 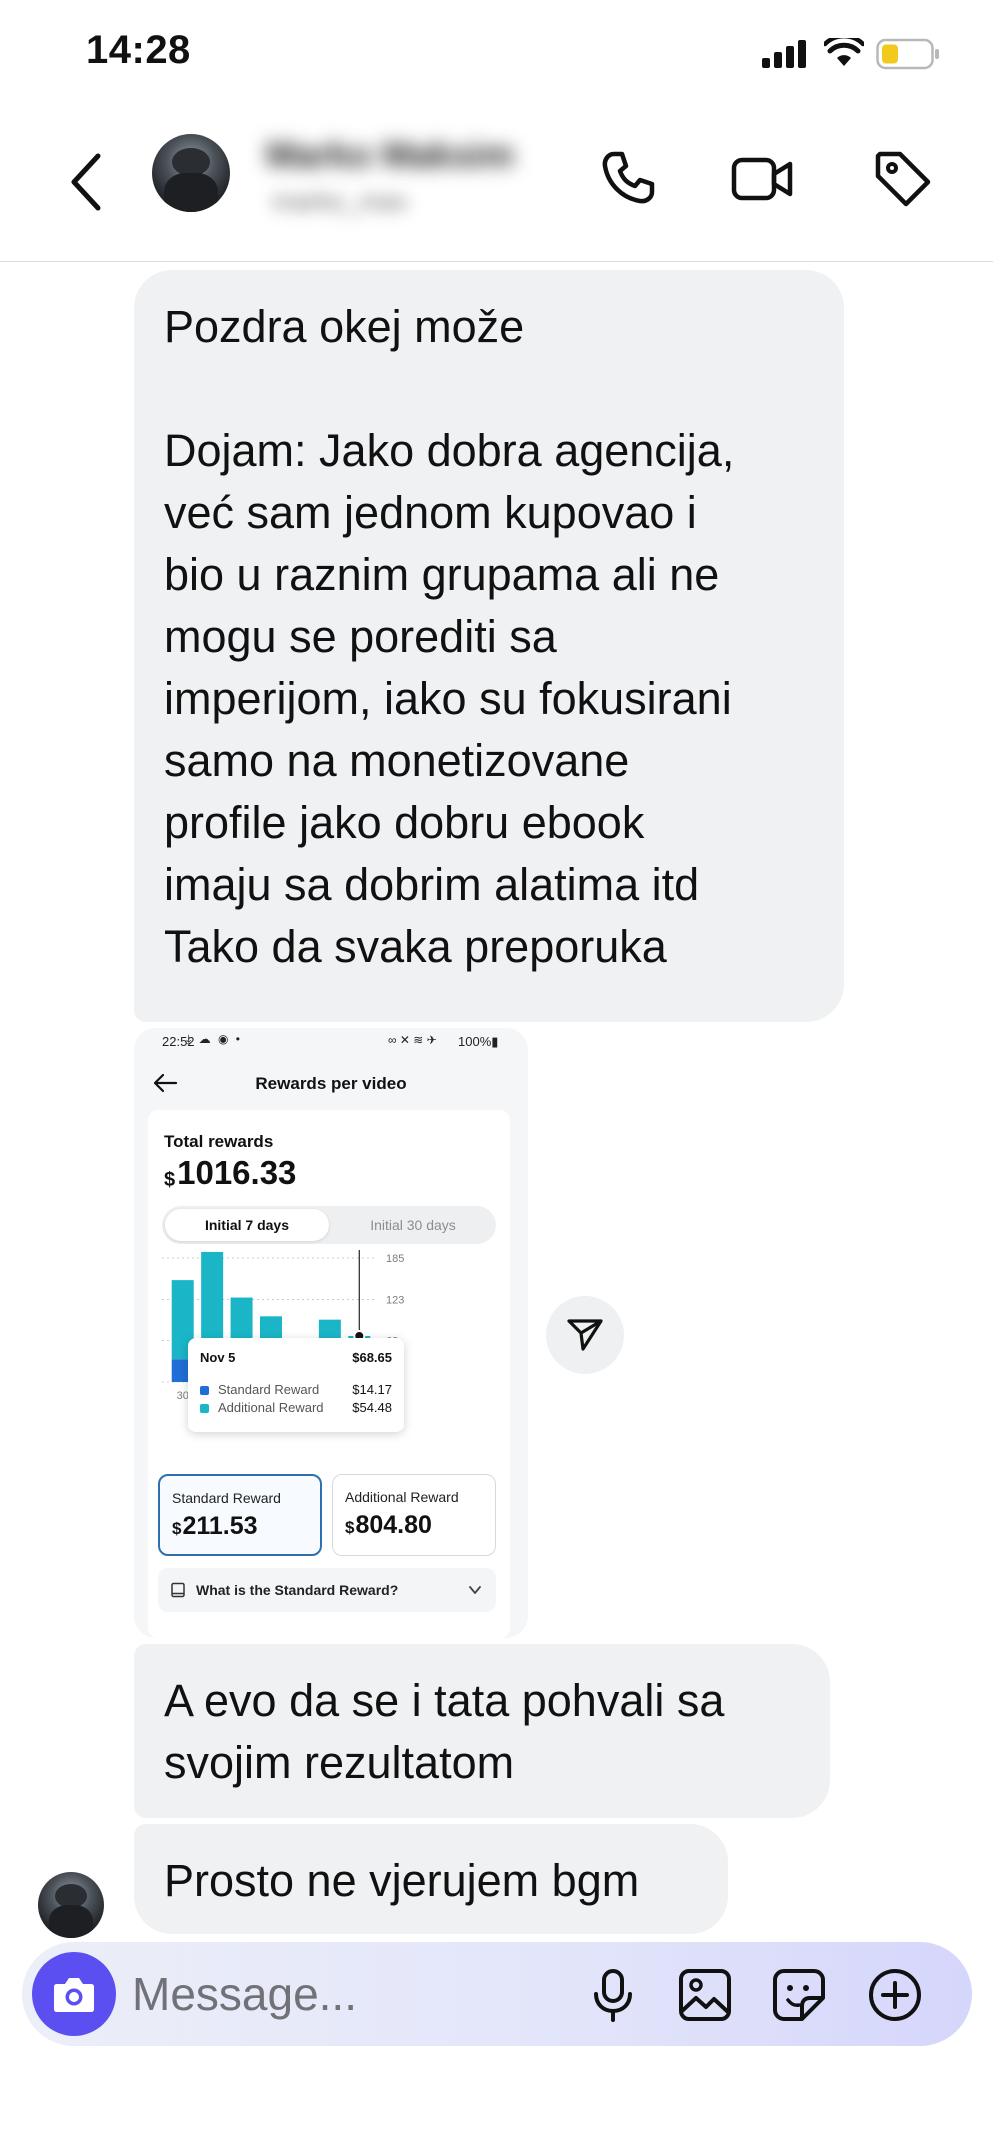 I want to click on message-input, so click(x=282, y=1994).